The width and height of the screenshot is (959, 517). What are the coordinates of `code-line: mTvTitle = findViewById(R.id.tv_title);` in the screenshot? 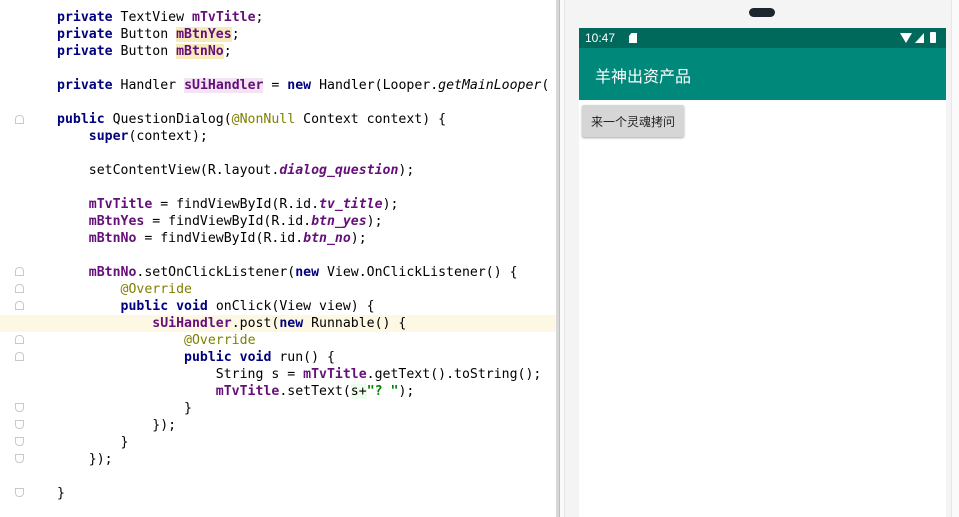 It's located at (278, 204).